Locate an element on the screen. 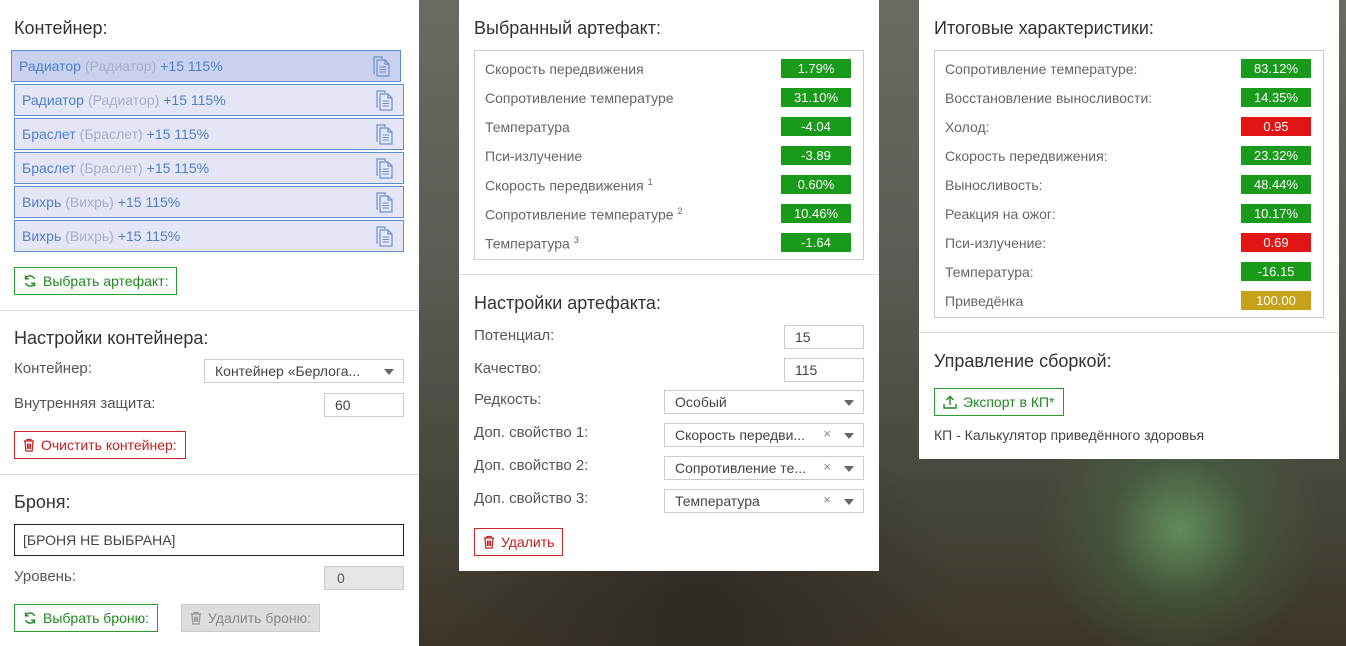 The image size is (1346, 646). stat-row: Пси-излучение -3.89 is located at coordinates (669, 156).